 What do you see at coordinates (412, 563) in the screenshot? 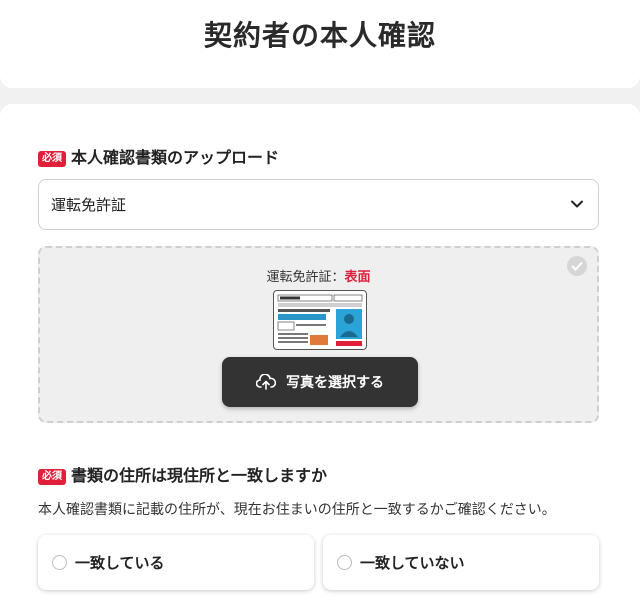
I see `radio-option-label: 一致していない` at bounding box center [412, 563].